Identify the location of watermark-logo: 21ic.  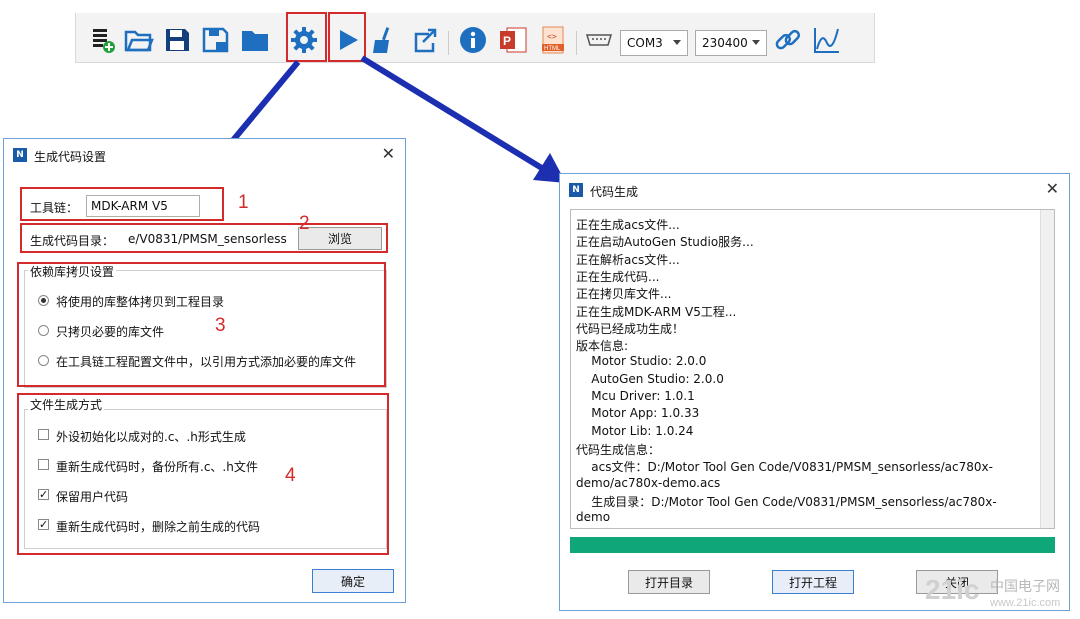
(952, 589).